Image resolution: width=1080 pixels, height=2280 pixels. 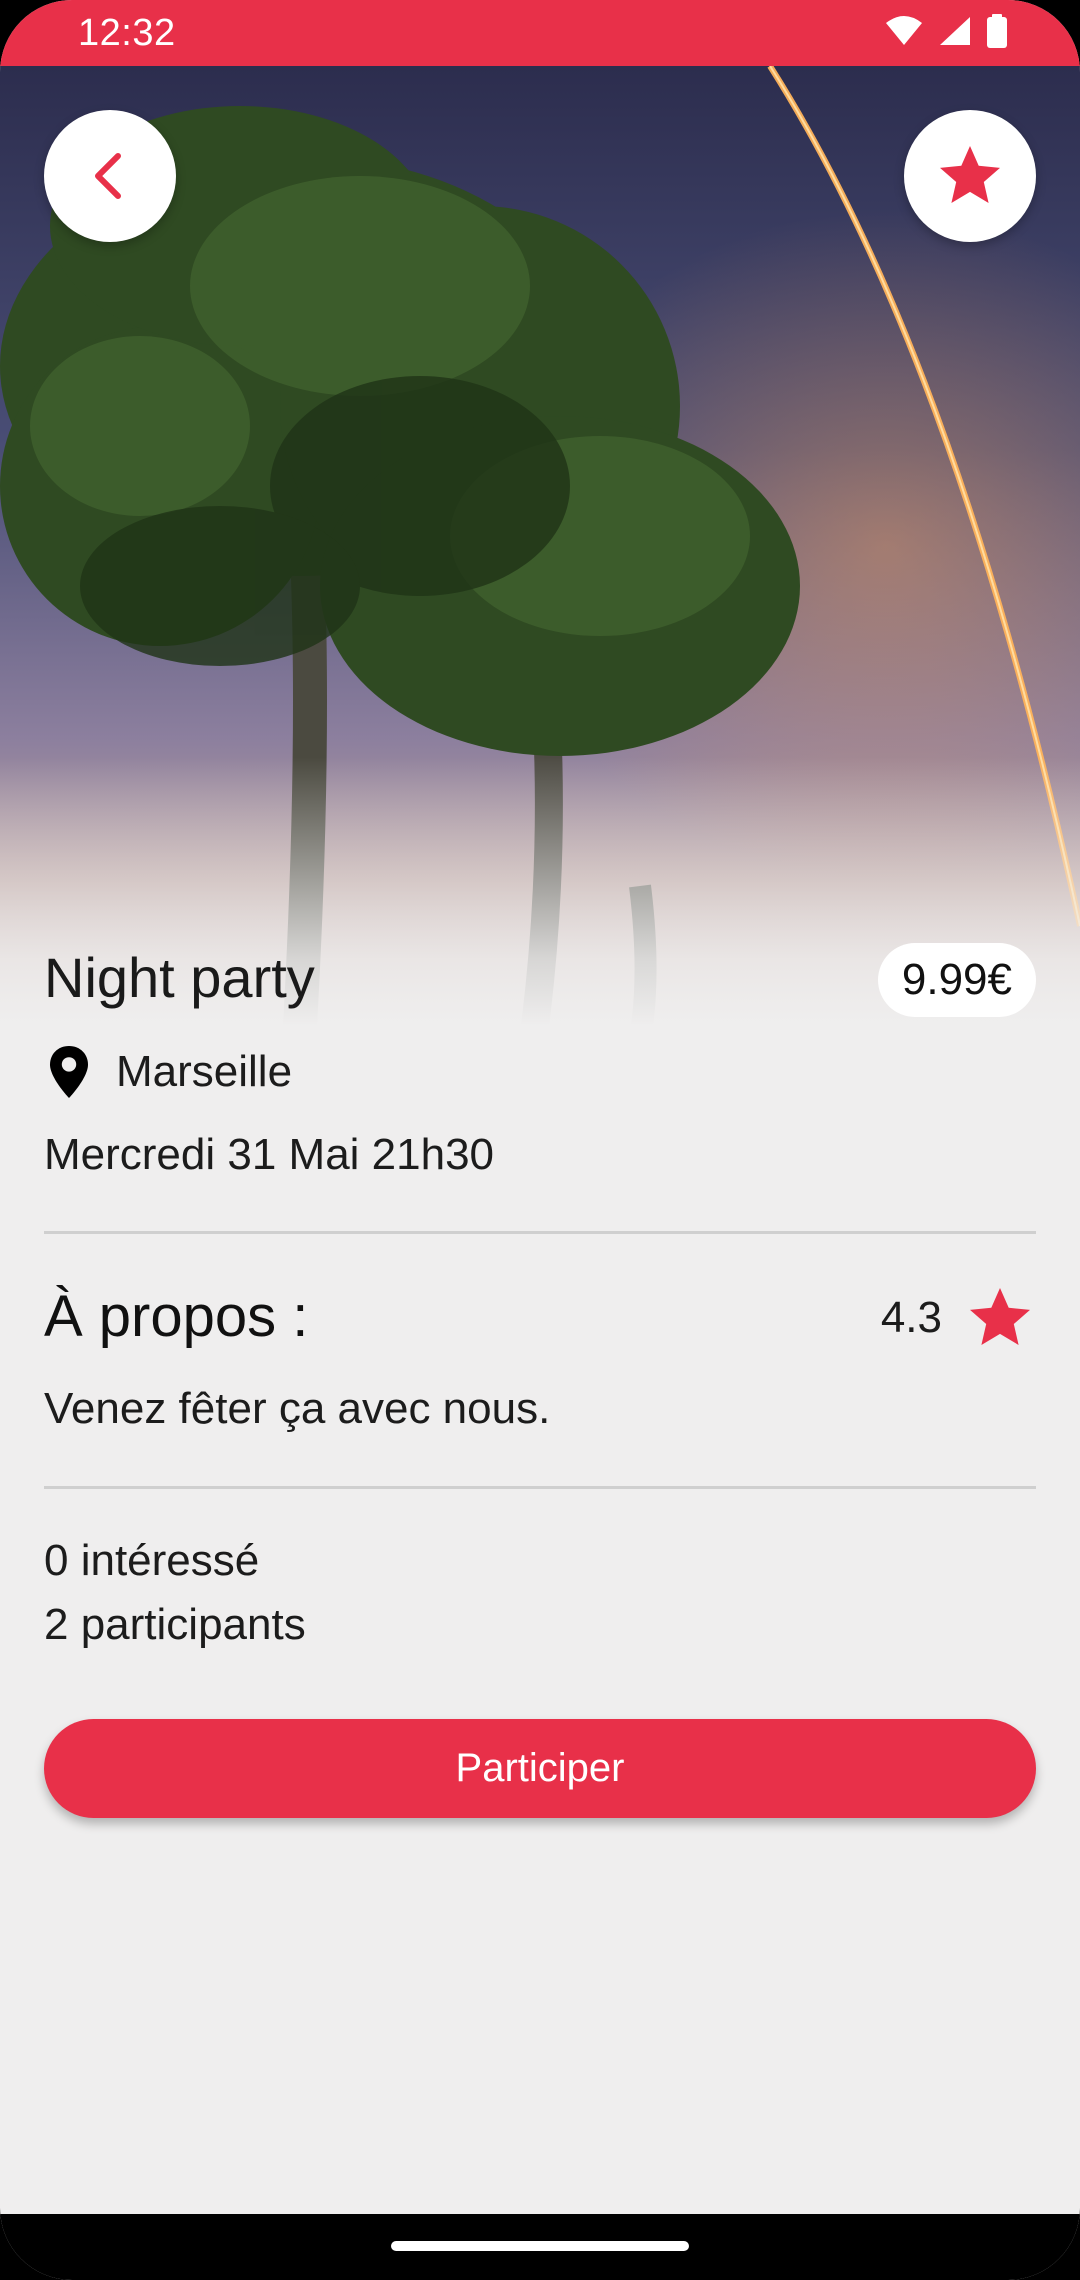 I want to click on status-icons, so click(x=946, y=31).